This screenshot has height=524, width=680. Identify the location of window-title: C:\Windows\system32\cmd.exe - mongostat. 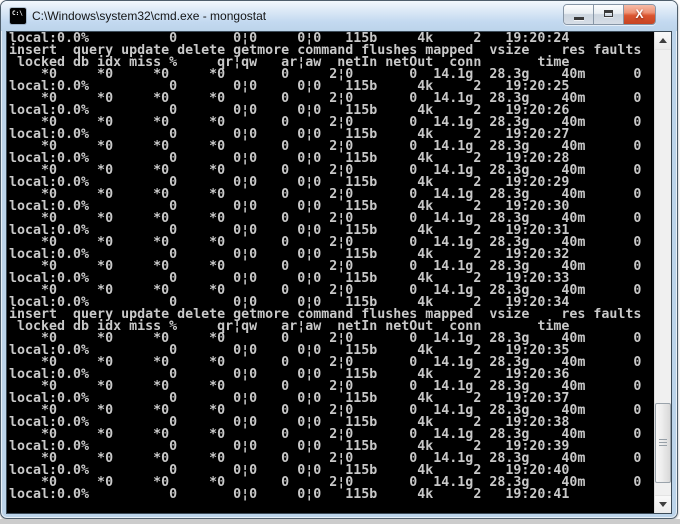
(149, 16).